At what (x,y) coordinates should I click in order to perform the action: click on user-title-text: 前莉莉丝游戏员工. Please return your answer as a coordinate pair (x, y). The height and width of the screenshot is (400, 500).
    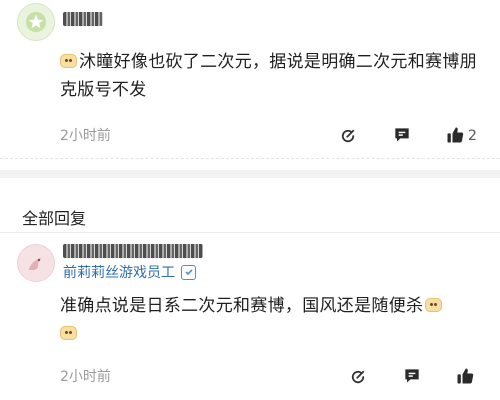
    Looking at the image, I should click on (119, 273).